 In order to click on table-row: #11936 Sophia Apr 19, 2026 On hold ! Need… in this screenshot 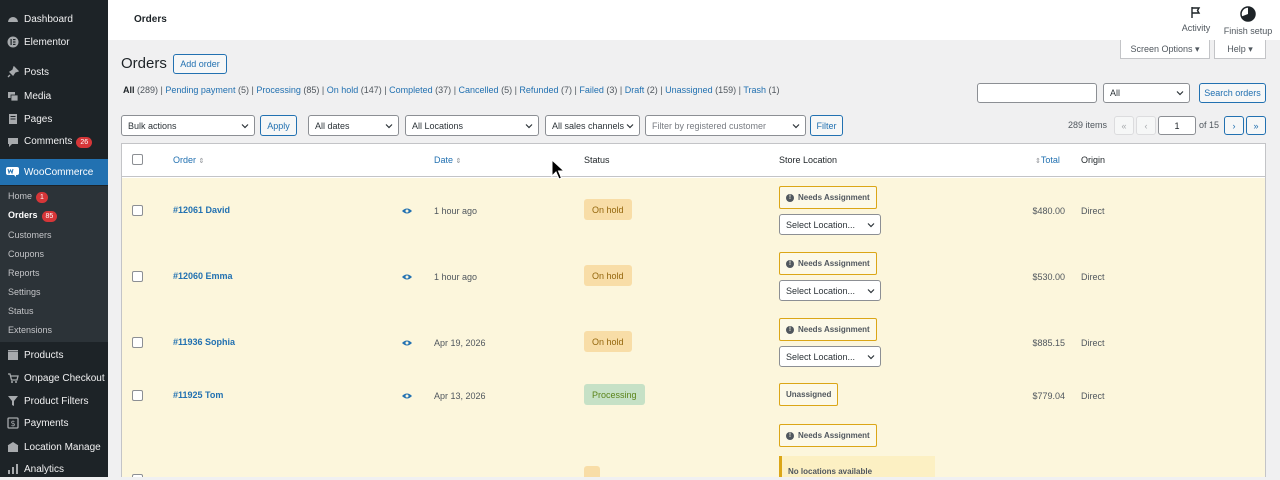, I will do `click(693, 343)`.